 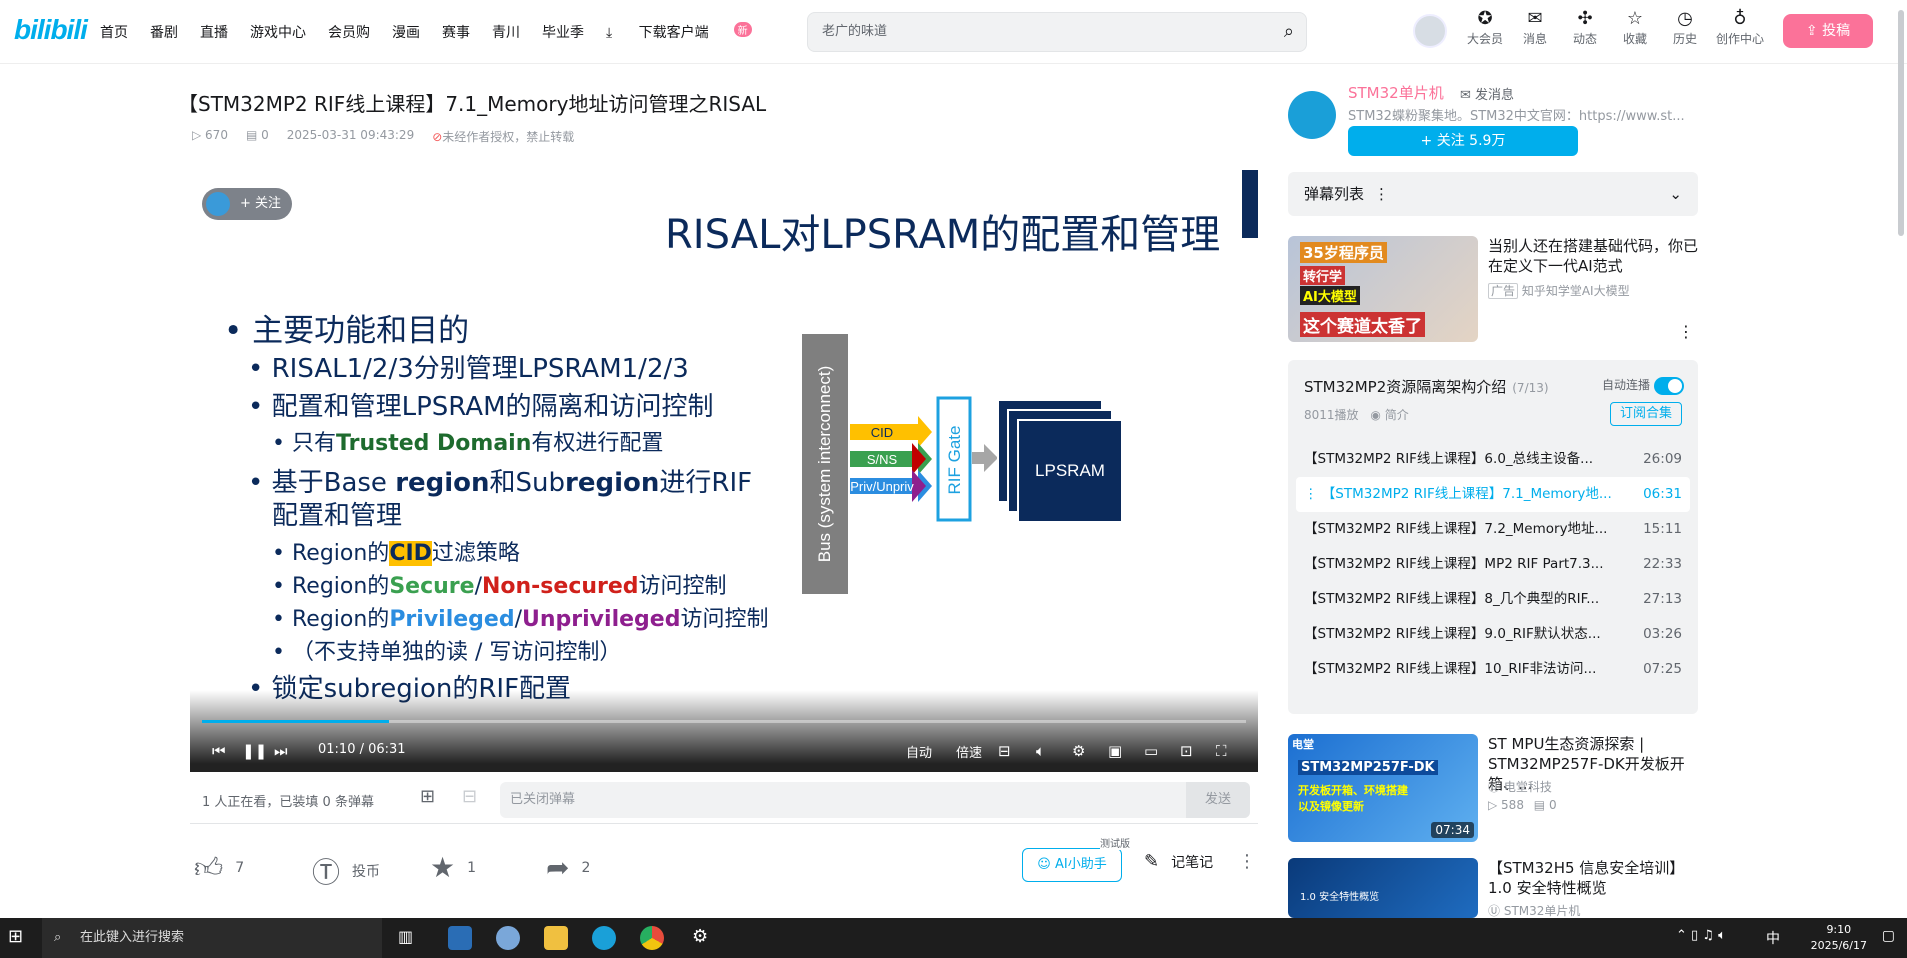 What do you see at coordinates (1040, 751) in the screenshot?
I see `volume-icon: 🔈︎` at bounding box center [1040, 751].